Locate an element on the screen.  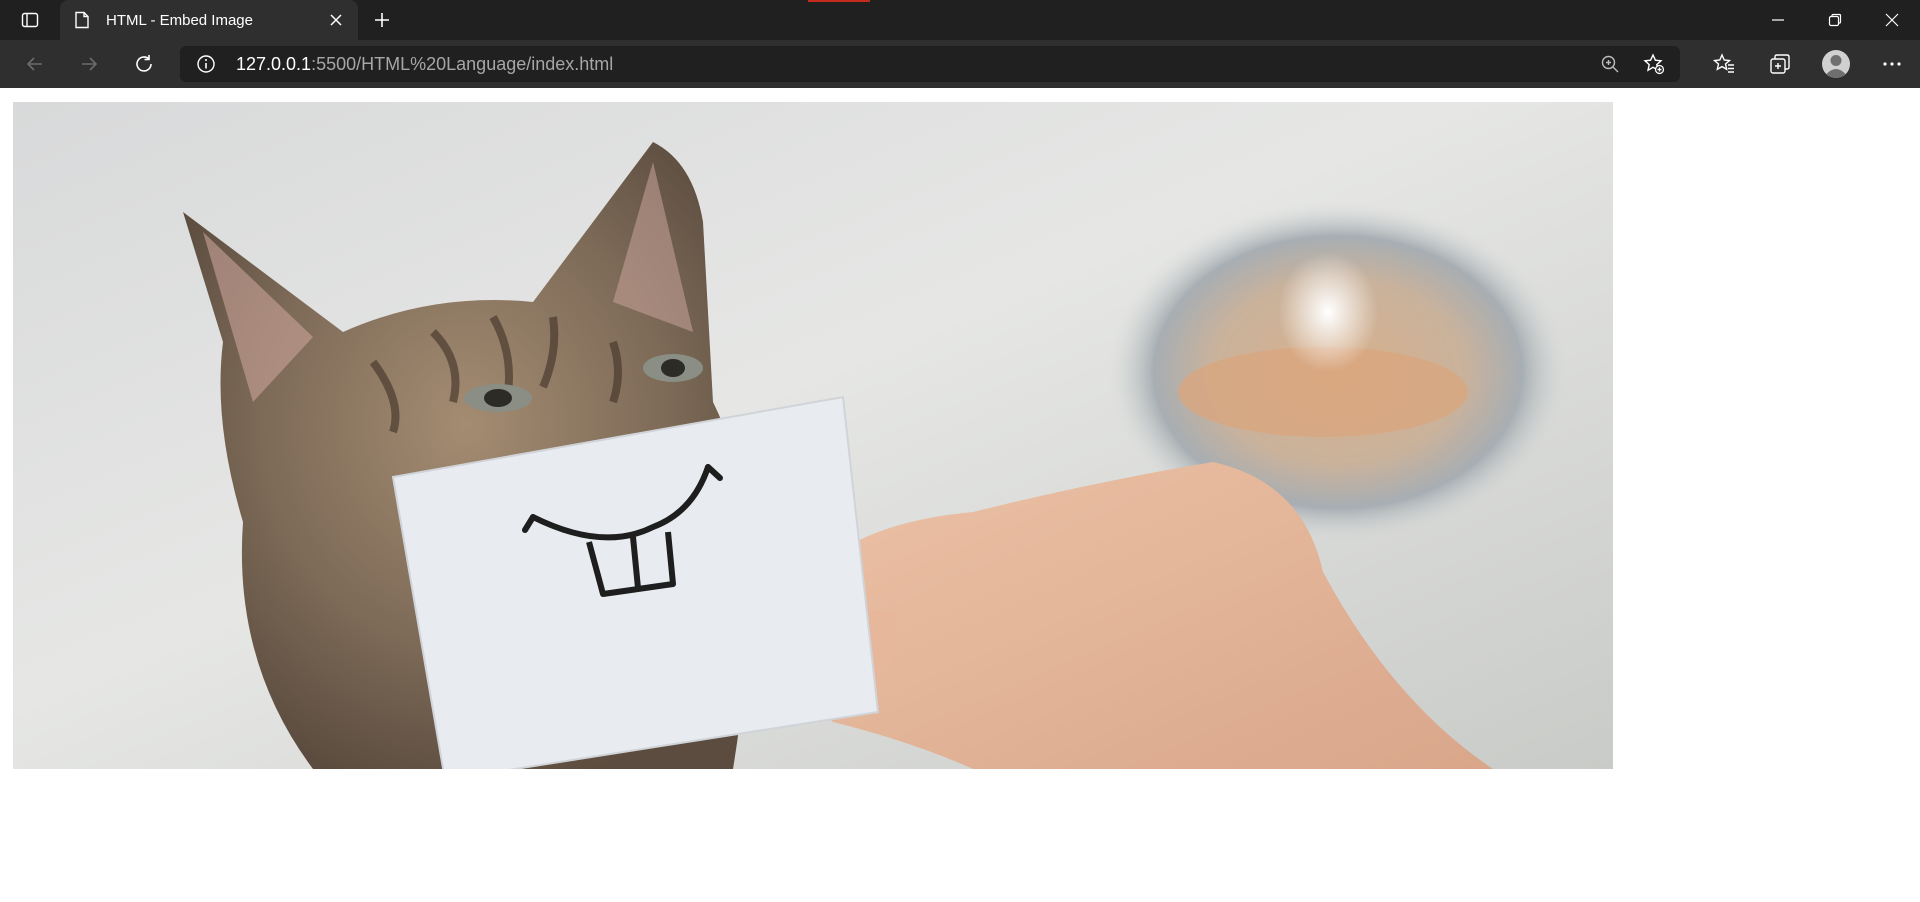
recording-indicator is located at coordinates (839, 1).